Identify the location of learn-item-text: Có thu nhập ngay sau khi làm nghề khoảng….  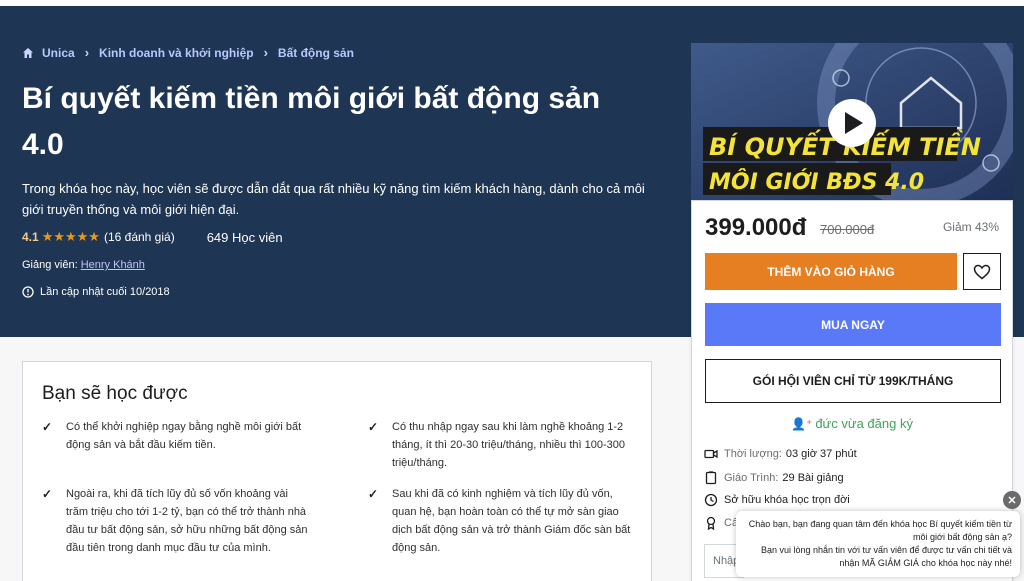
(509, 445).